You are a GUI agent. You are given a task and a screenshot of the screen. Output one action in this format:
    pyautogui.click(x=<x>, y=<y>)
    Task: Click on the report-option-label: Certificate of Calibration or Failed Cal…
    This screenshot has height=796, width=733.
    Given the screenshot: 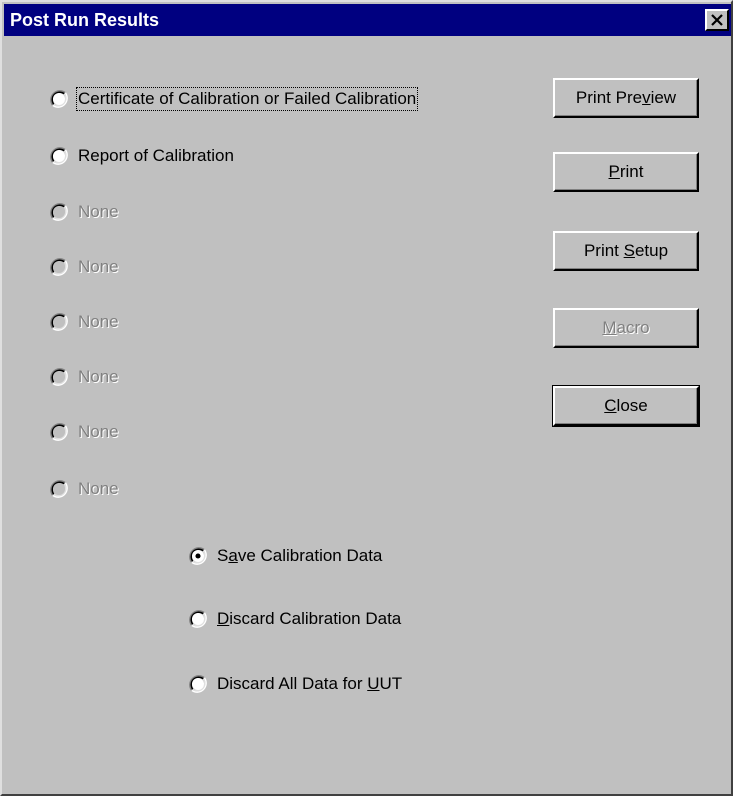 What is the action you would take?
    pyautogui.click(x=247, y=99)
    